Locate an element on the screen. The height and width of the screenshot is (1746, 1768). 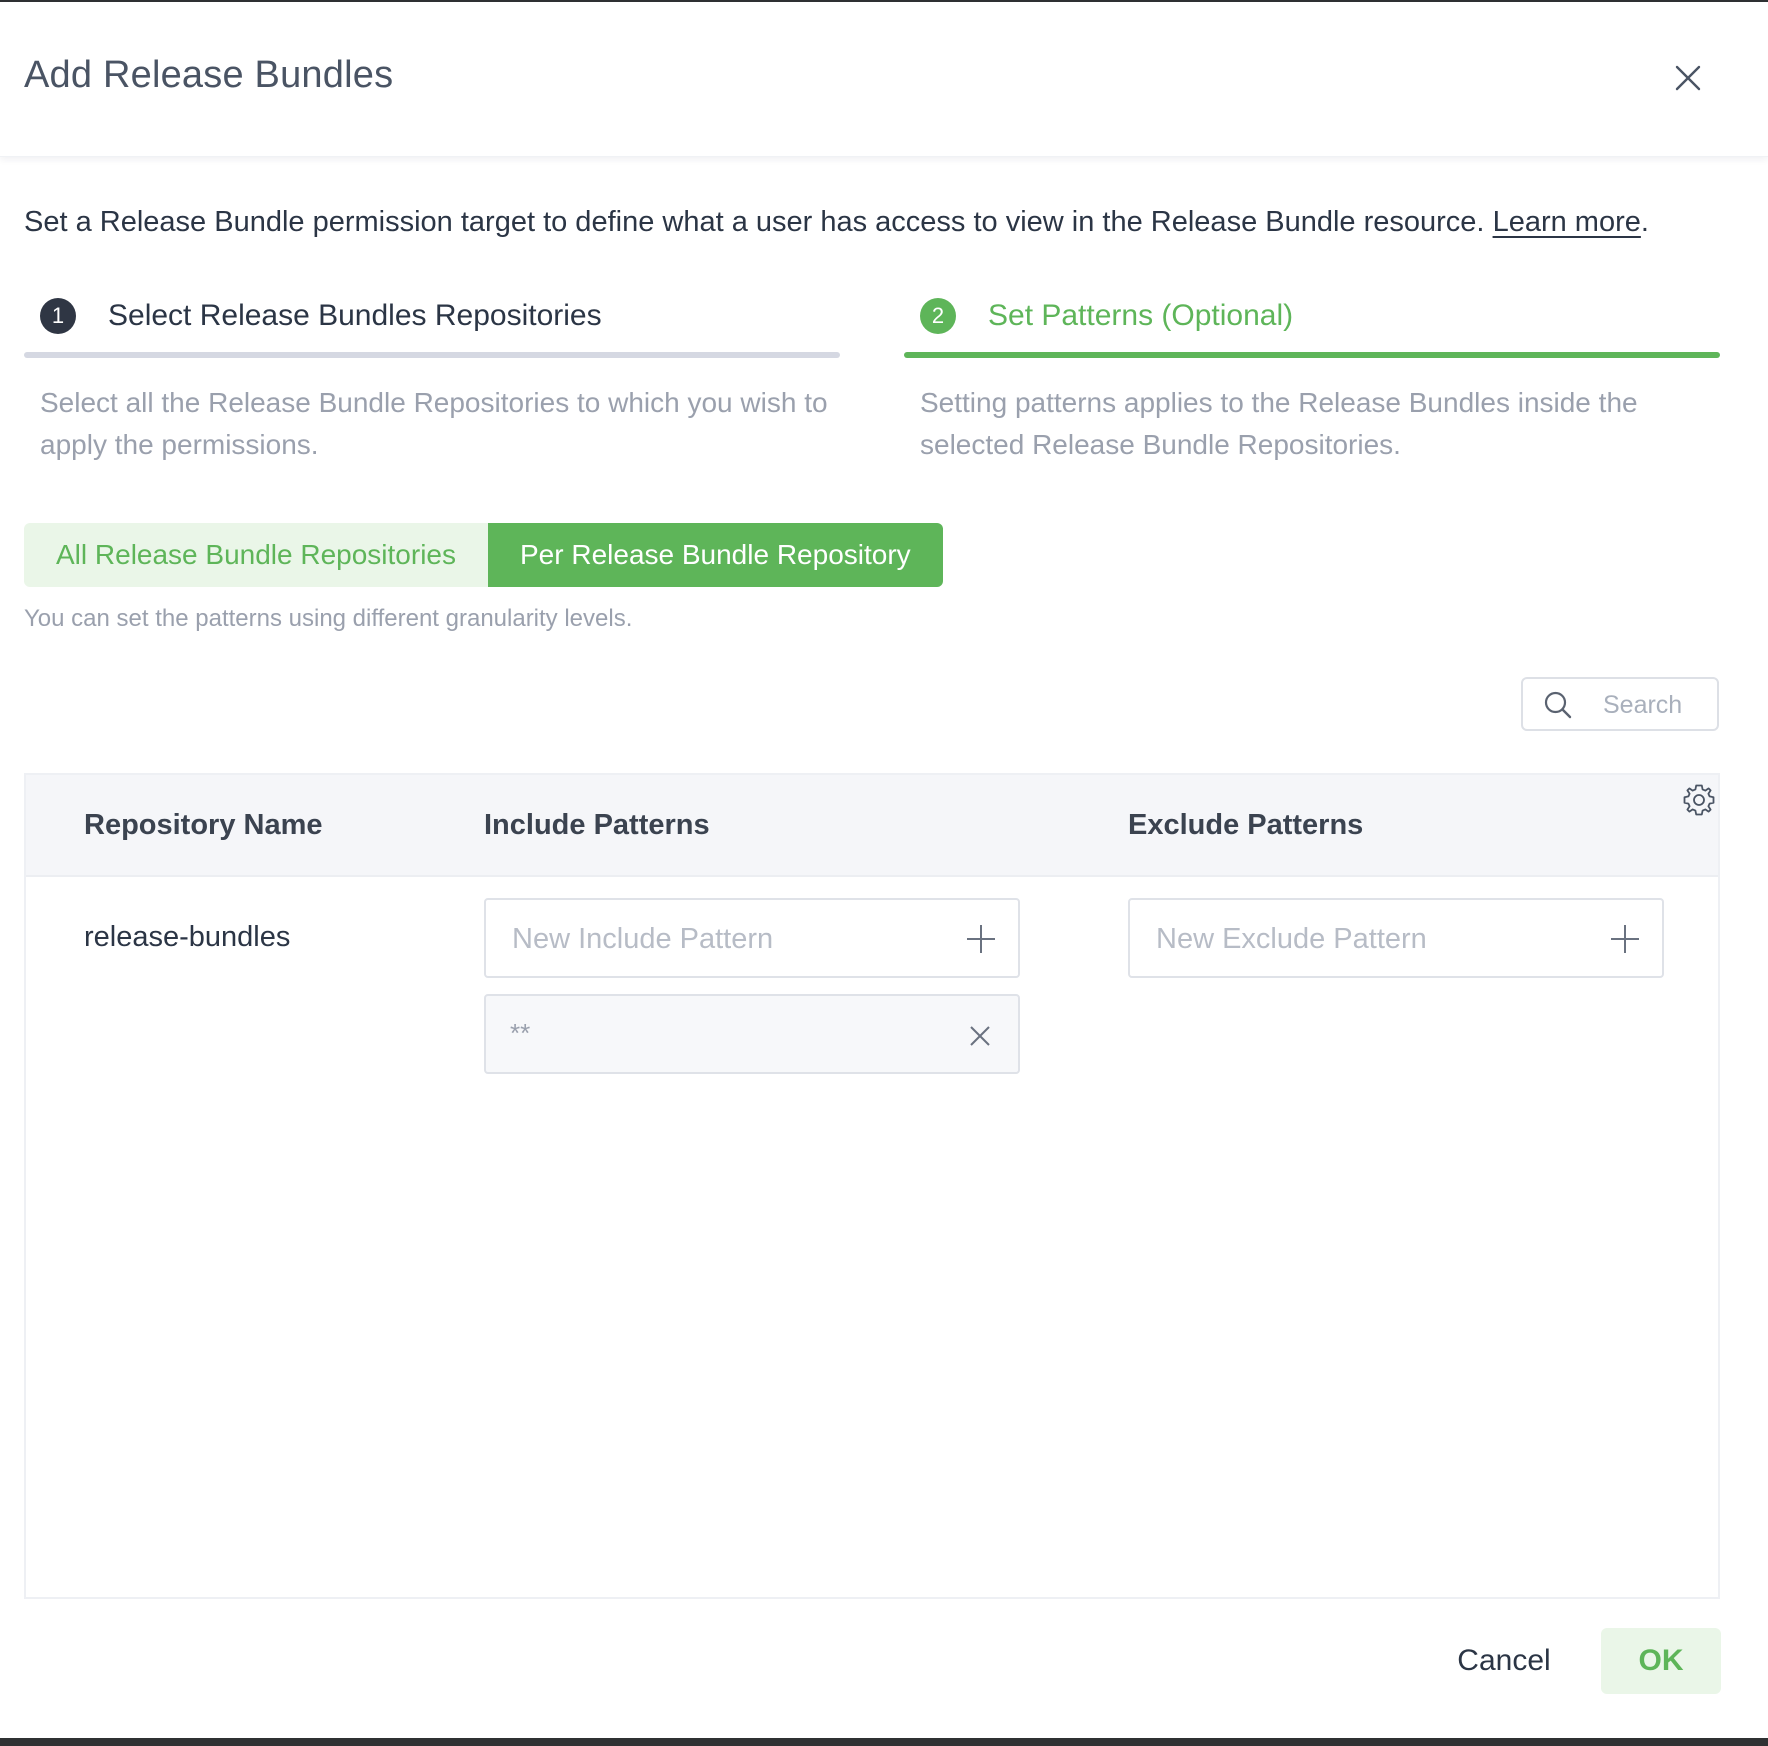
remove-icon is located at coordinates (980, 1036).